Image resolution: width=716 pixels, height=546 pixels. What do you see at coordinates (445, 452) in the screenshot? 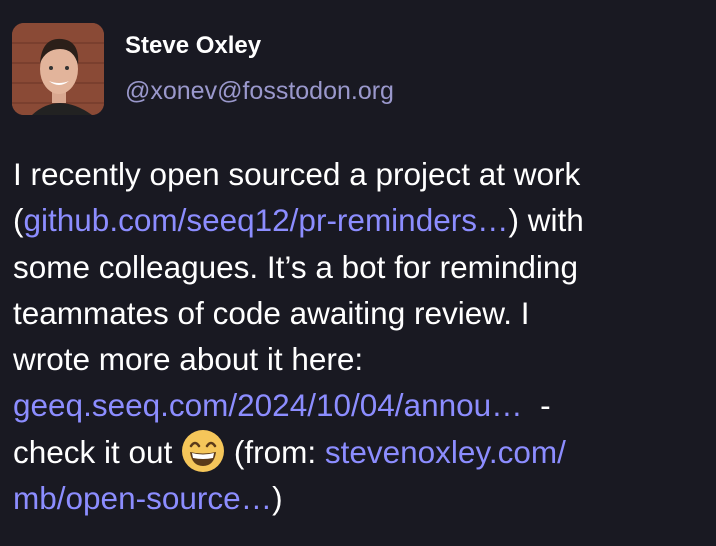
I see `source-link: stevenoxley.com/` at bounding box center [445, 452].